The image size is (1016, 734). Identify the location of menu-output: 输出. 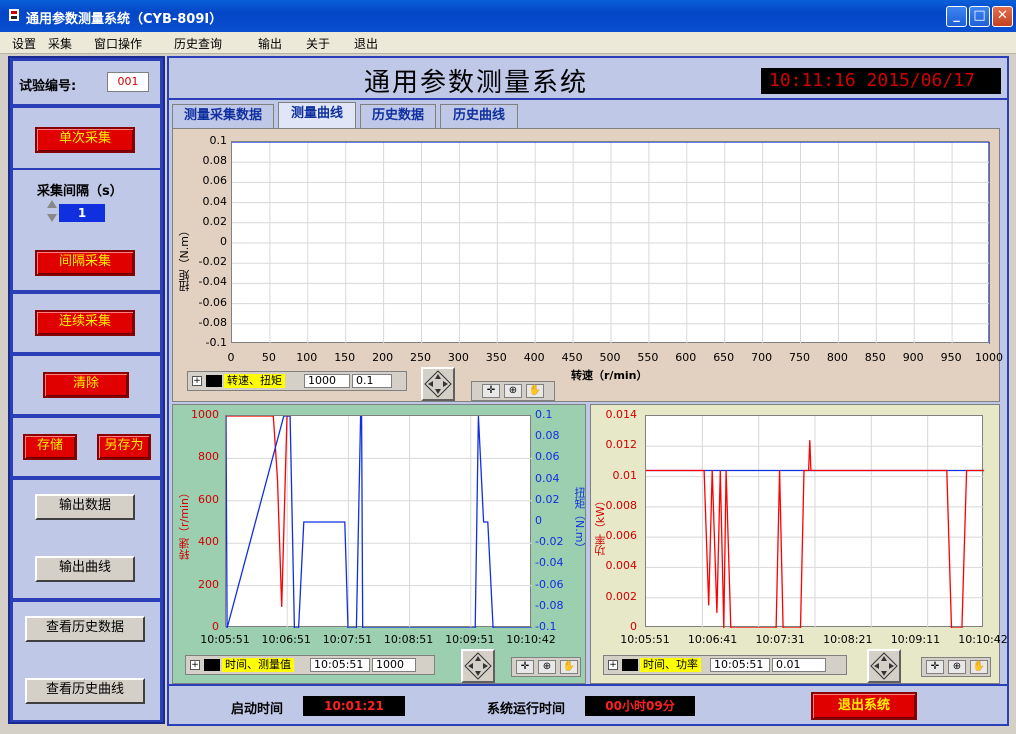
(270, 43).